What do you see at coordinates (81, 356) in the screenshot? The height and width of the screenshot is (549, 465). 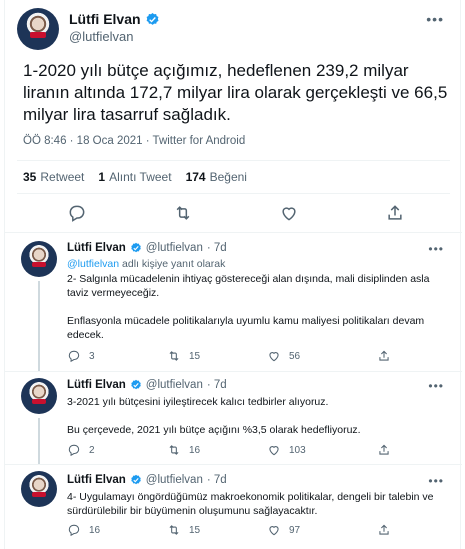 I see `reply-action: 3` at bounding box center [81, 356].